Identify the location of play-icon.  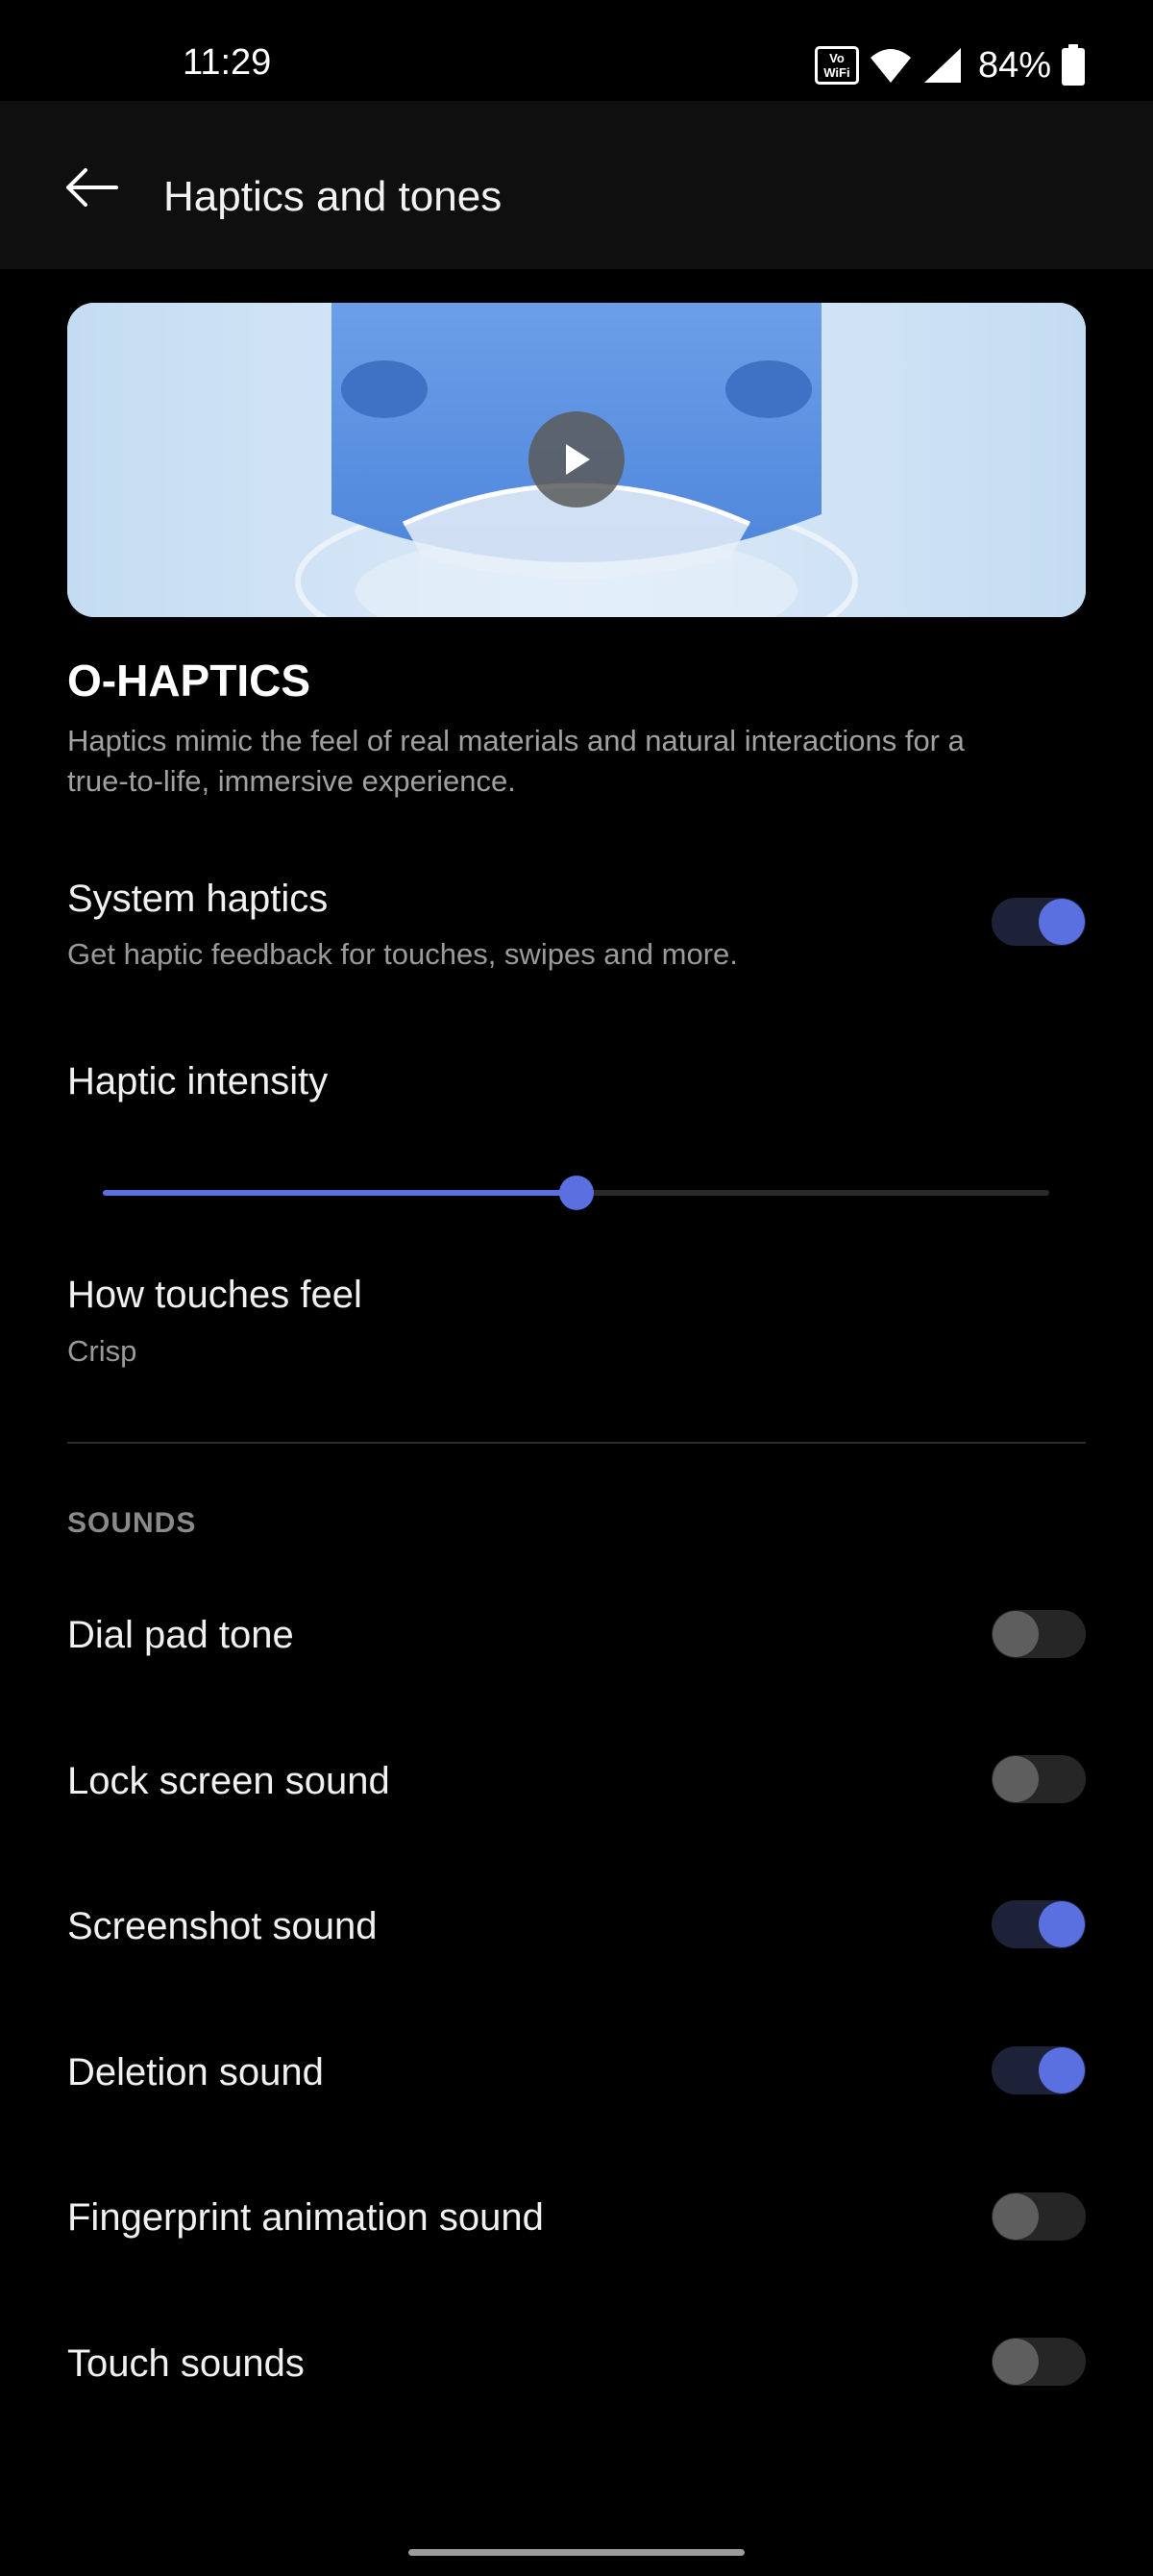
(578, 459).